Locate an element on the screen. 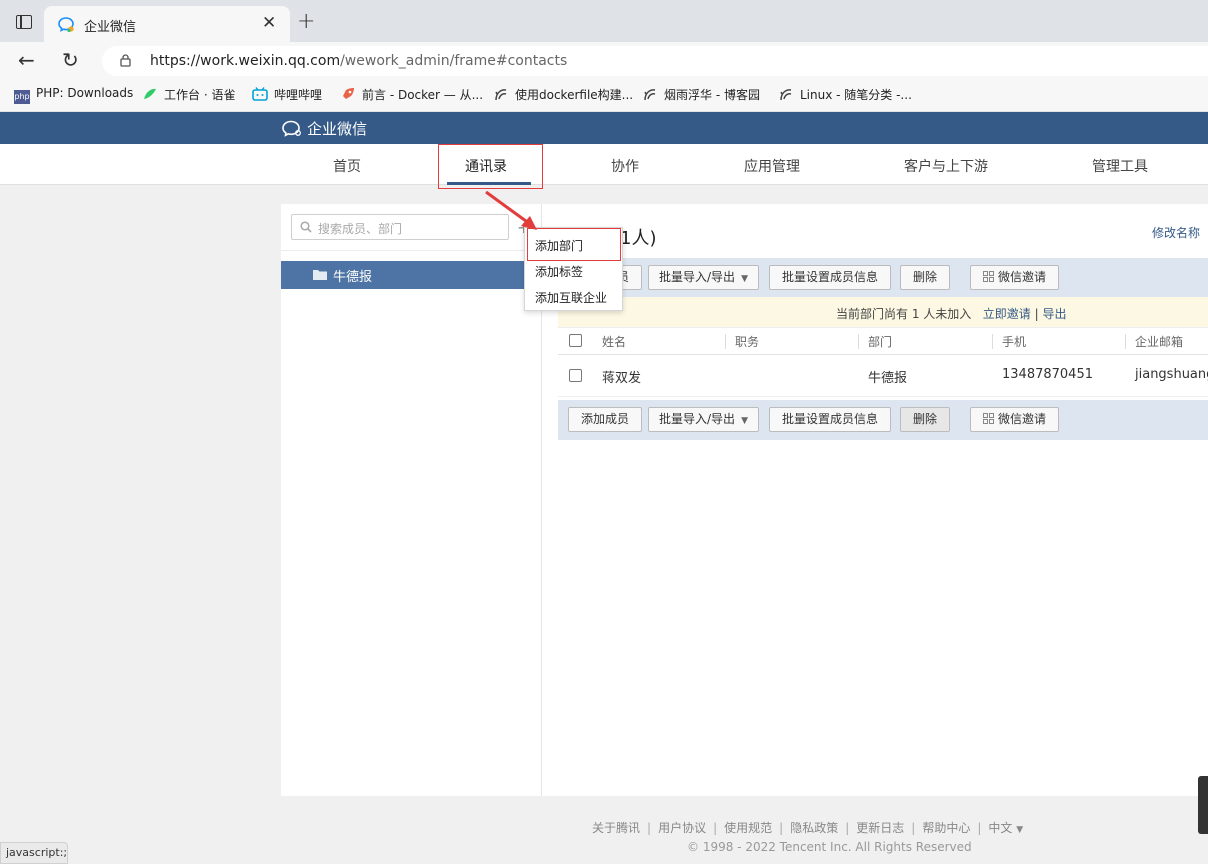 This screenshot has width=1208, height=864. department-item: 牛德报 is located at coordinates (411, 275).